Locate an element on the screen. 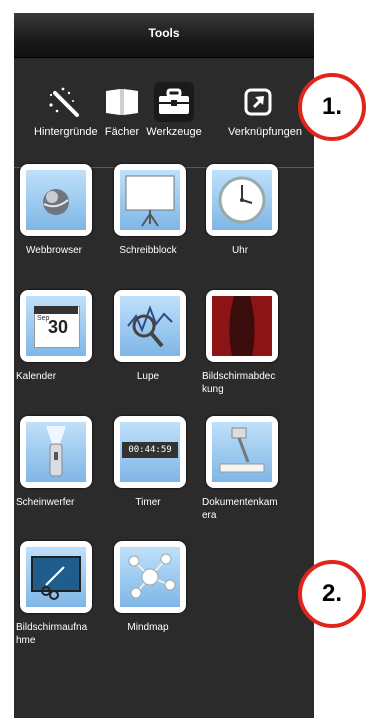  calendar-day: 30 is located at coordinates (58, 327).